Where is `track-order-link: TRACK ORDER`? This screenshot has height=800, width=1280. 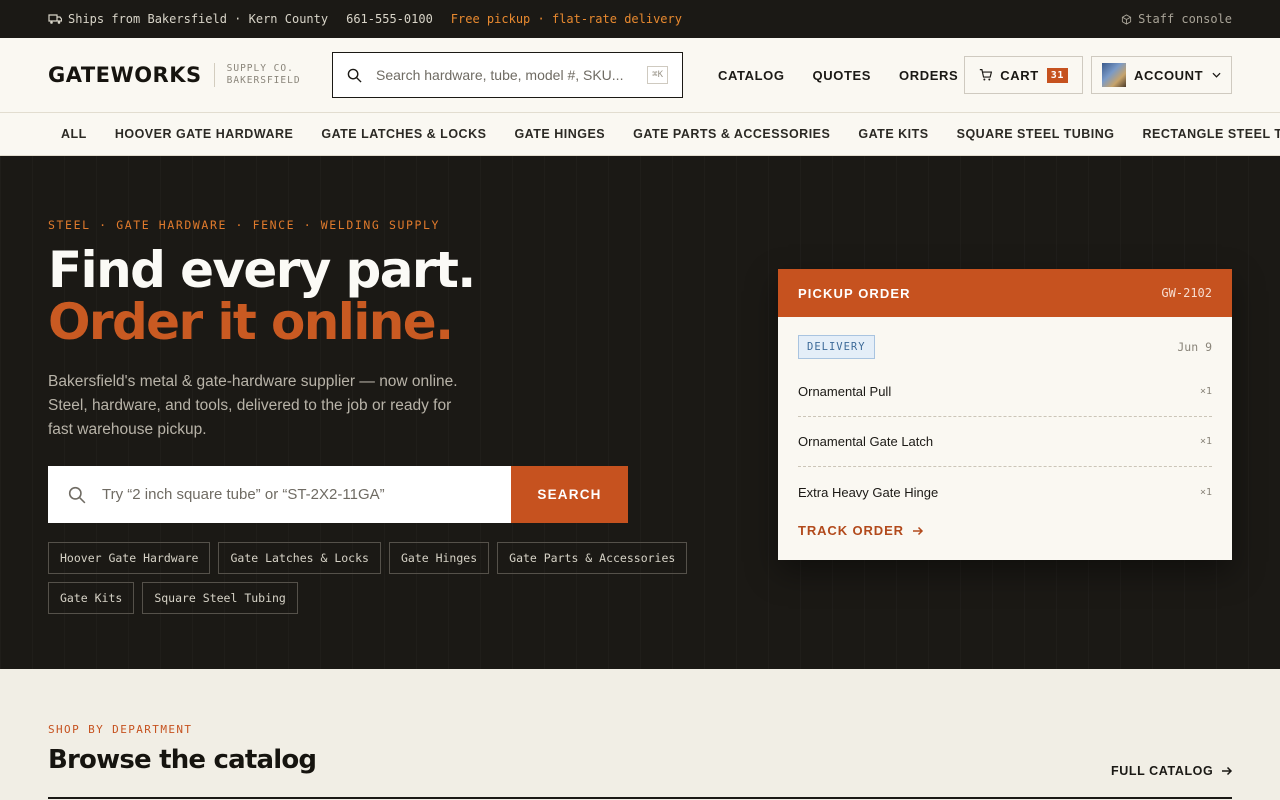
track-order-link: TRACK ORDER is located at coordinates (1005, 530).